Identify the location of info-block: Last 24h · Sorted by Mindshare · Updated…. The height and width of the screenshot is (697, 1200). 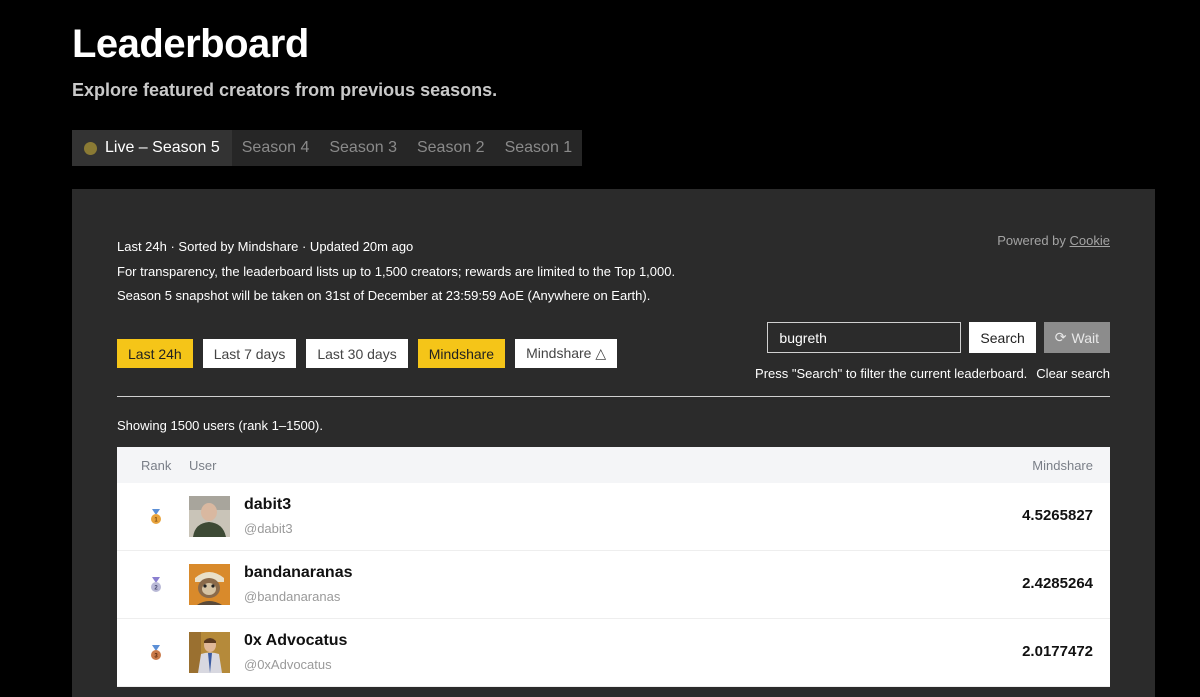
(396, 272).